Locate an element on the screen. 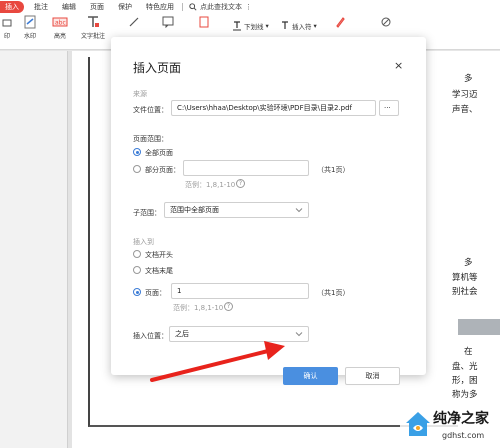 This screenshot has height=448, width=500. annotation-arrow-icon is located at coordinates (217, 361).